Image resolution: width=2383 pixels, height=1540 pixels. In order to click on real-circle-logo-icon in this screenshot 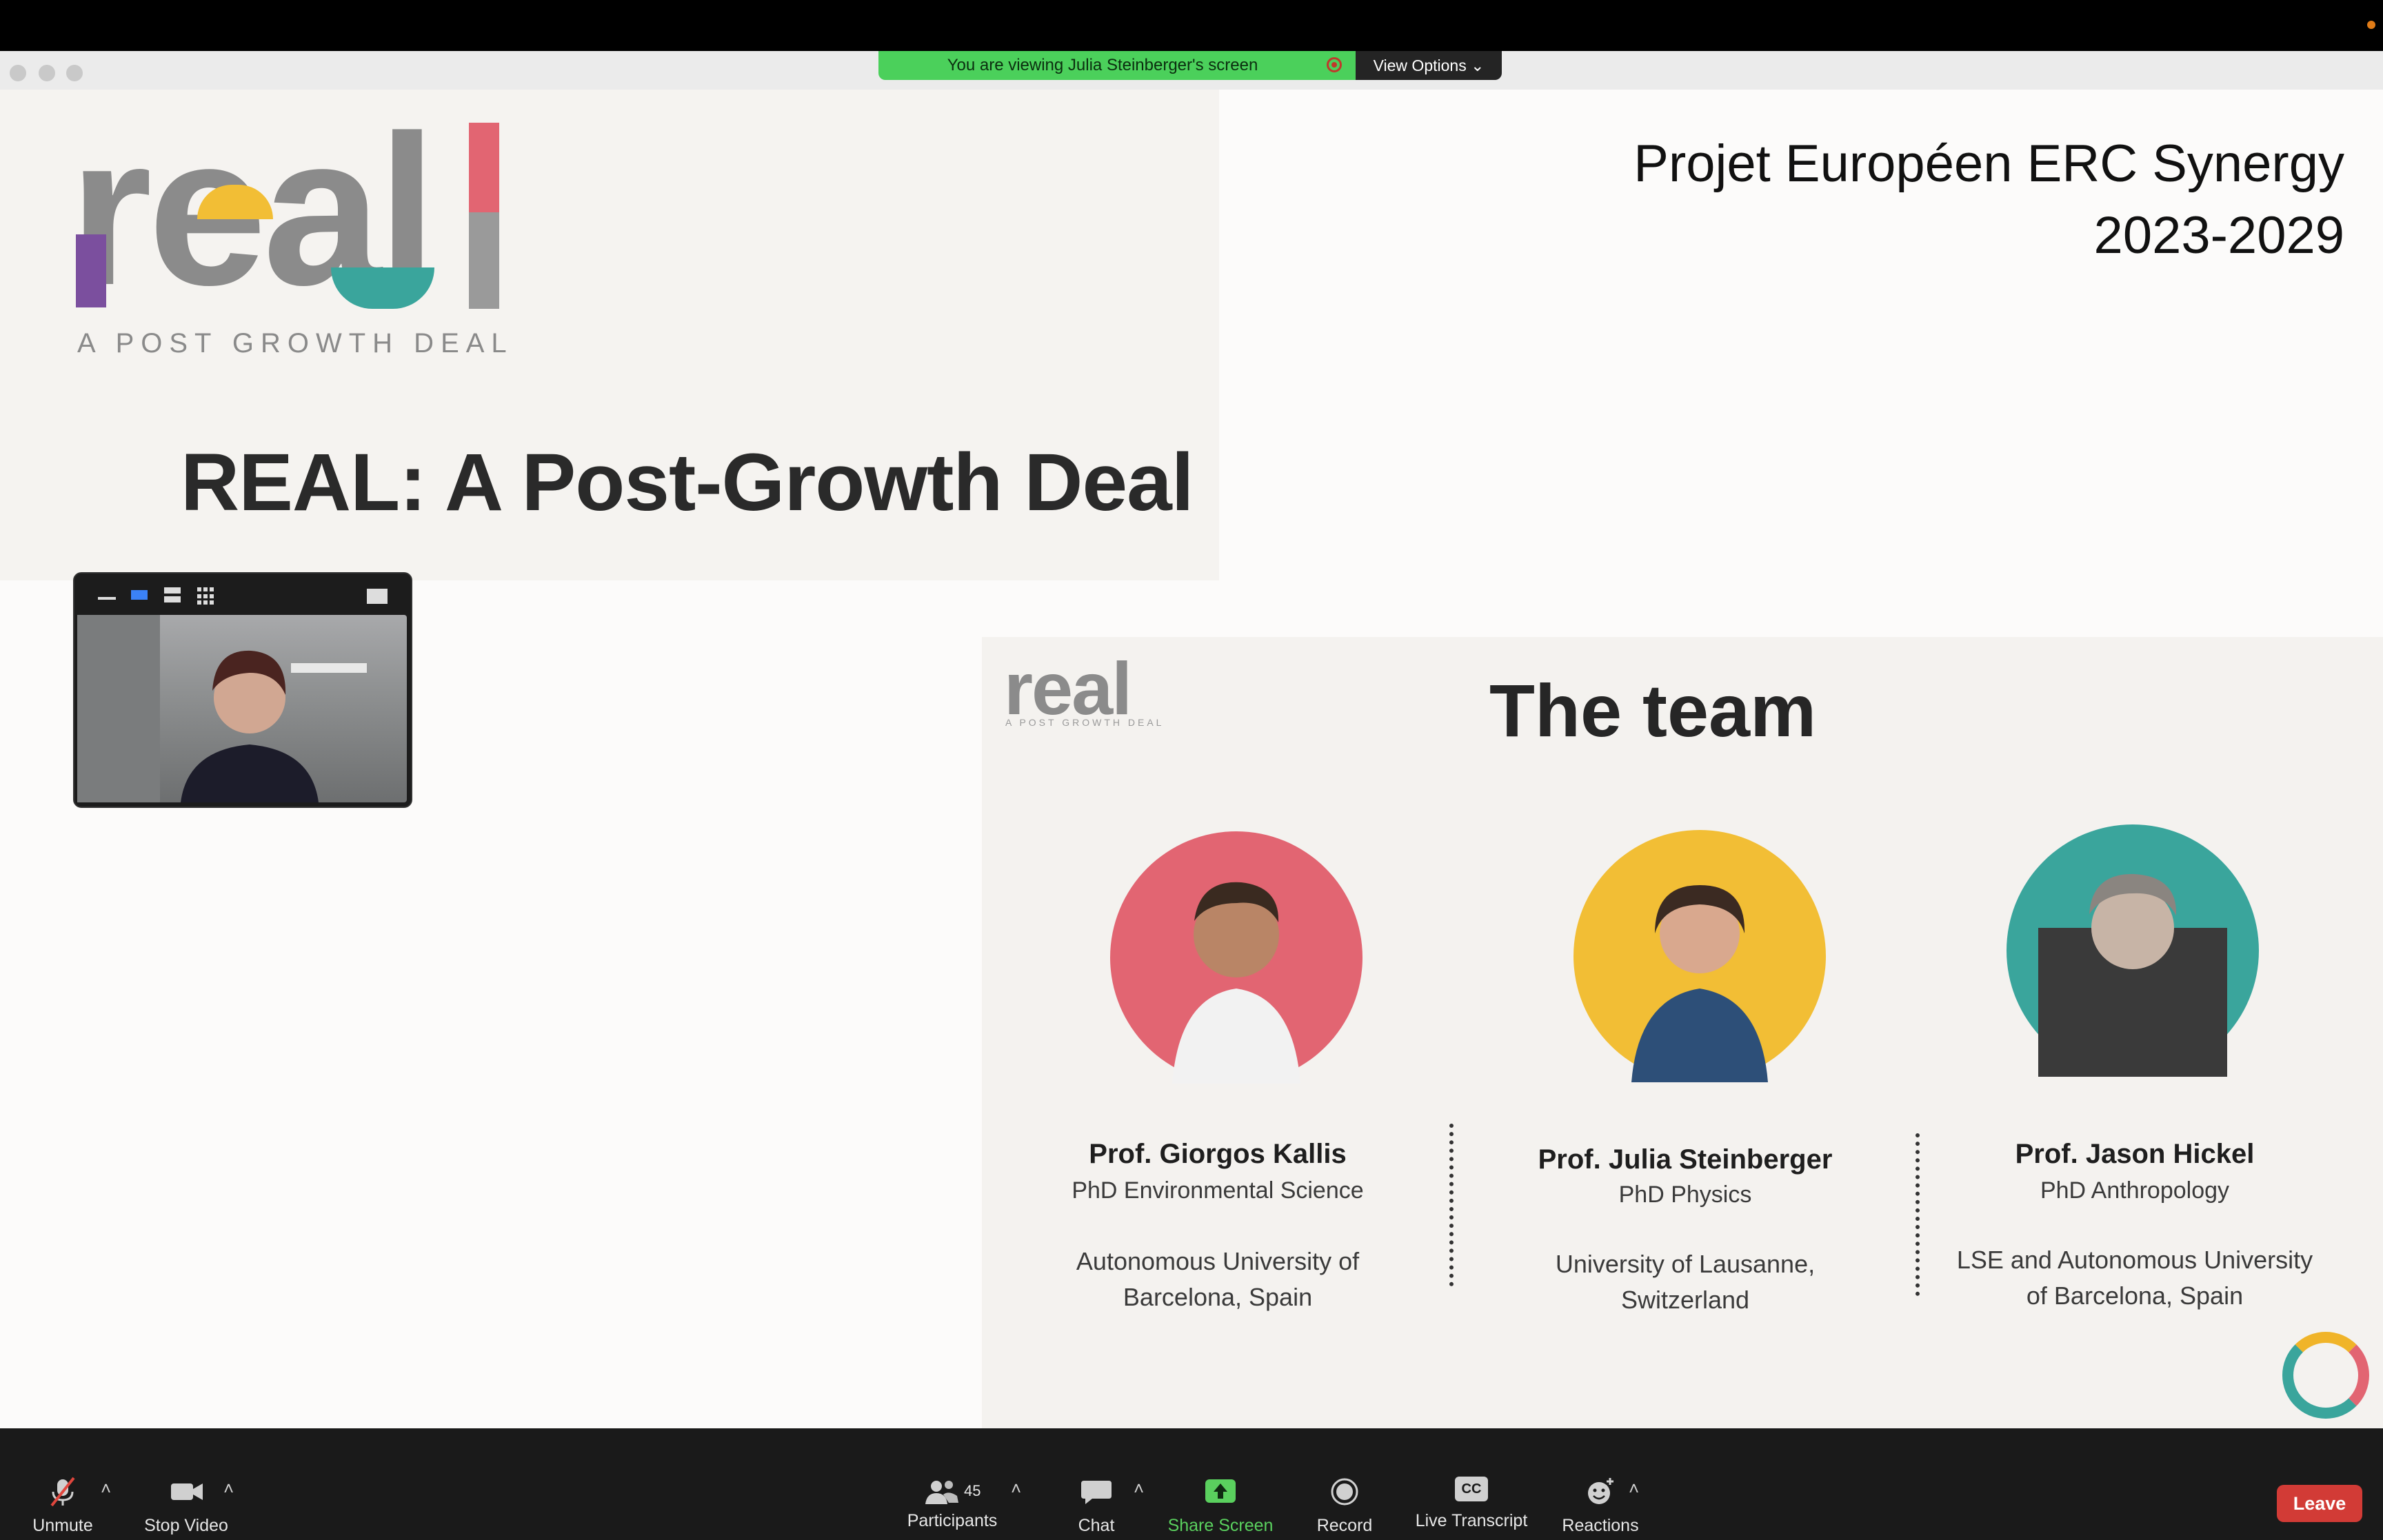, I will do `click(2325, 1376)`.